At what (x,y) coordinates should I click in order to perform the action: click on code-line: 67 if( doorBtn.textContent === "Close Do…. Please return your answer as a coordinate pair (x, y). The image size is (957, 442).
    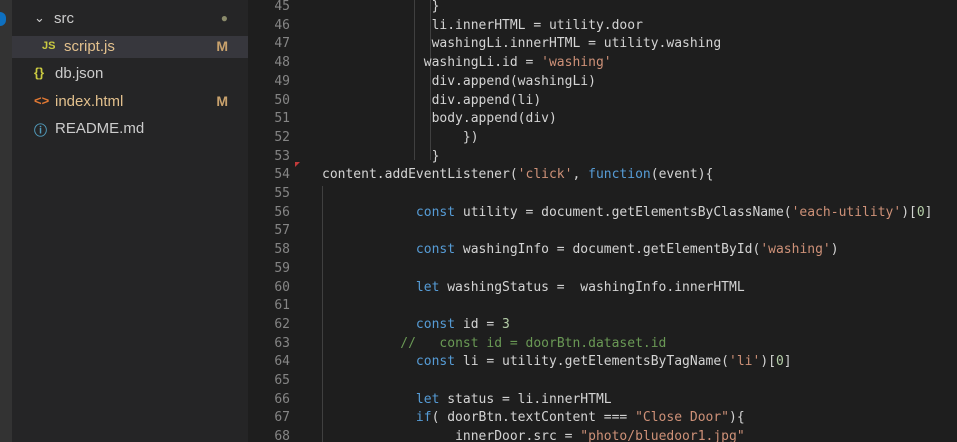
    Looking at the image, I should click on (602, 418).